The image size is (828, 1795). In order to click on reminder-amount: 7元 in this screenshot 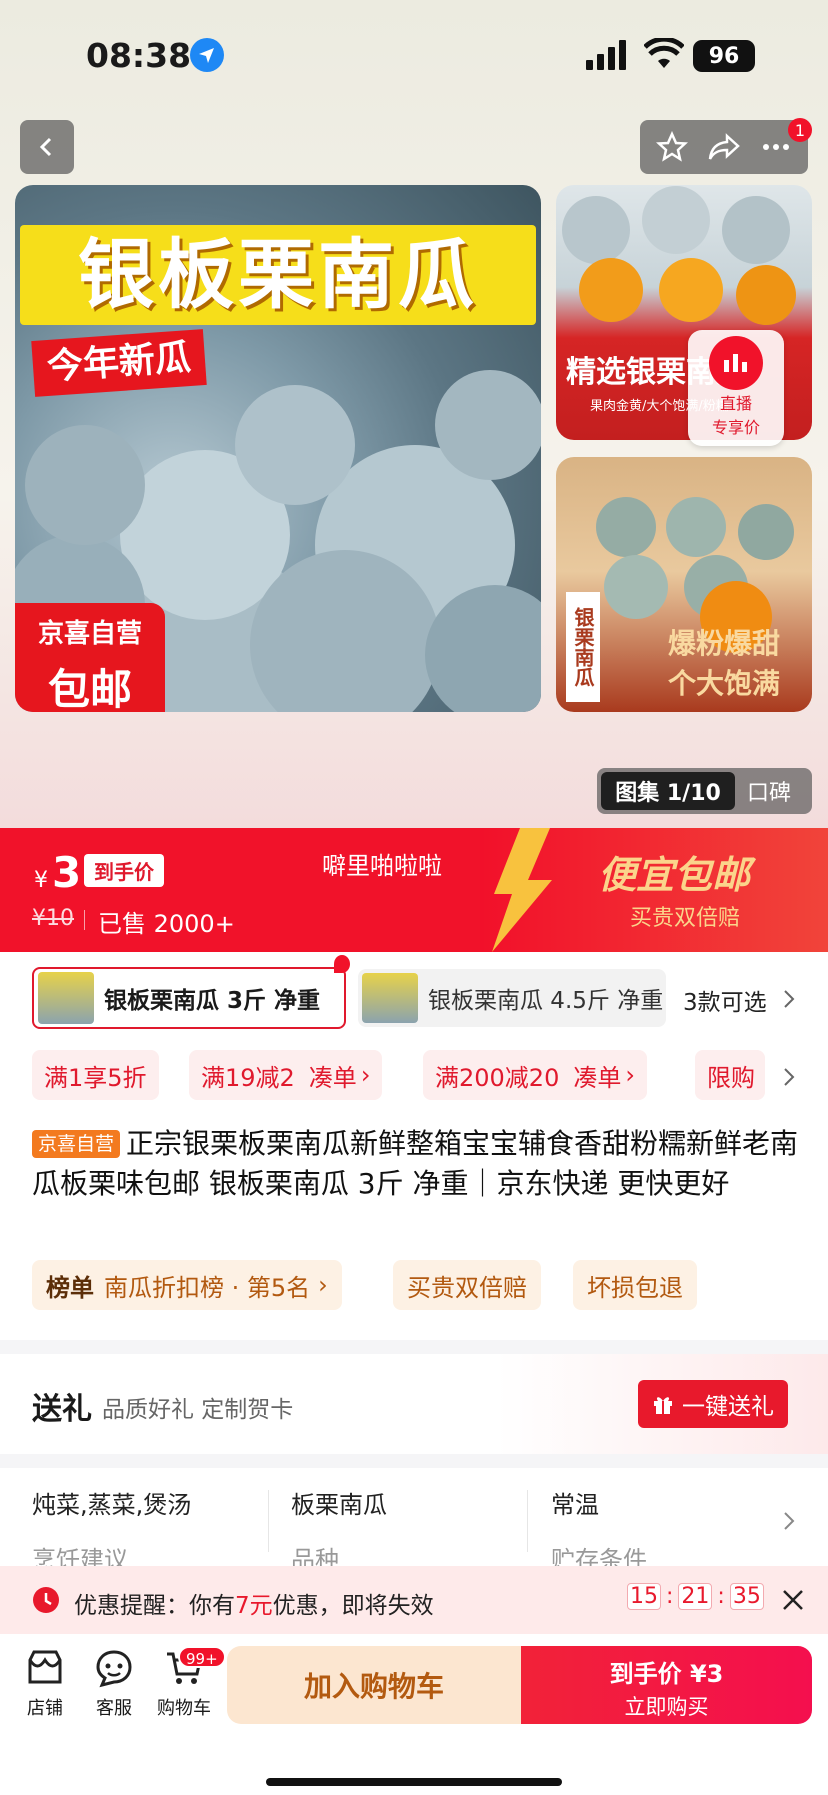, I will do `click(254, 1606)`.